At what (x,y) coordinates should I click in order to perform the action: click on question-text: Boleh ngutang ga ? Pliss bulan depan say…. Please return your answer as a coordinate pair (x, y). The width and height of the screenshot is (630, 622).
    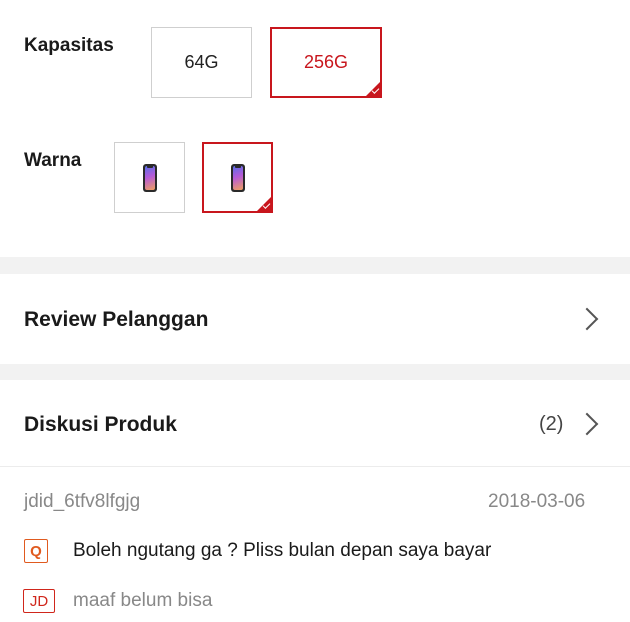
    Looking at the image, I should click on (282, 551).